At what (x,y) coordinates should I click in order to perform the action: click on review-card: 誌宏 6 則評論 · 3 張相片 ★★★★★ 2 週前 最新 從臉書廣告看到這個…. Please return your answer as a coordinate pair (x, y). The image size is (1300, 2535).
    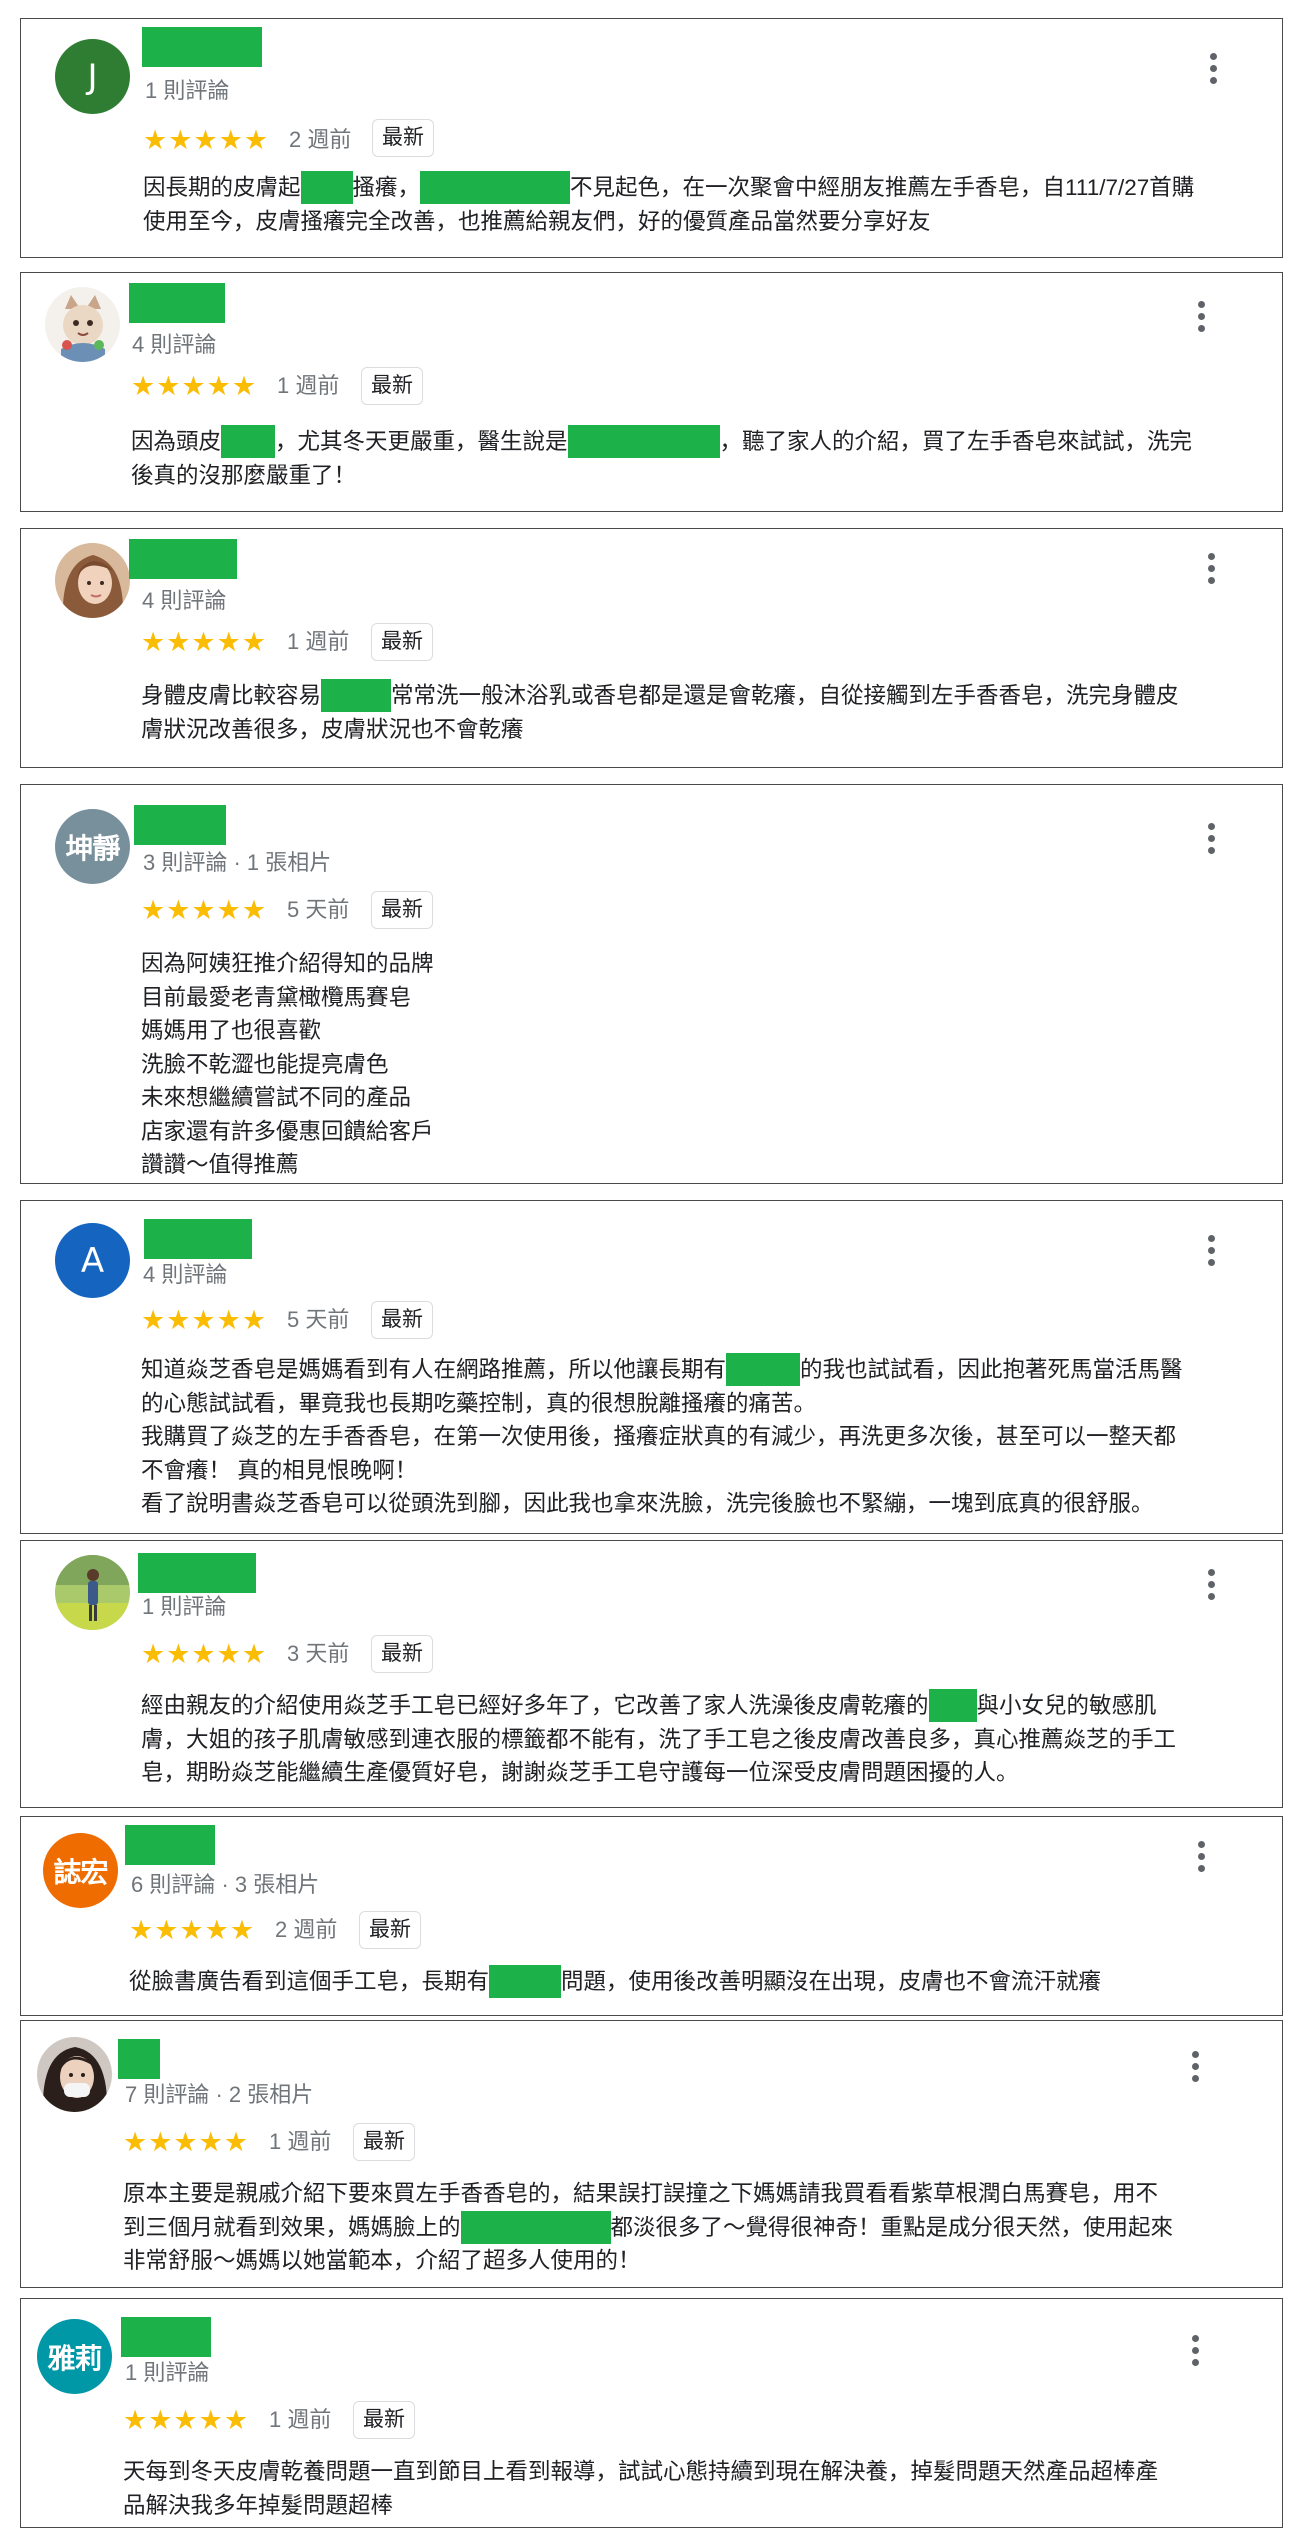
    Looking at the image, I should click on (651, 1916).